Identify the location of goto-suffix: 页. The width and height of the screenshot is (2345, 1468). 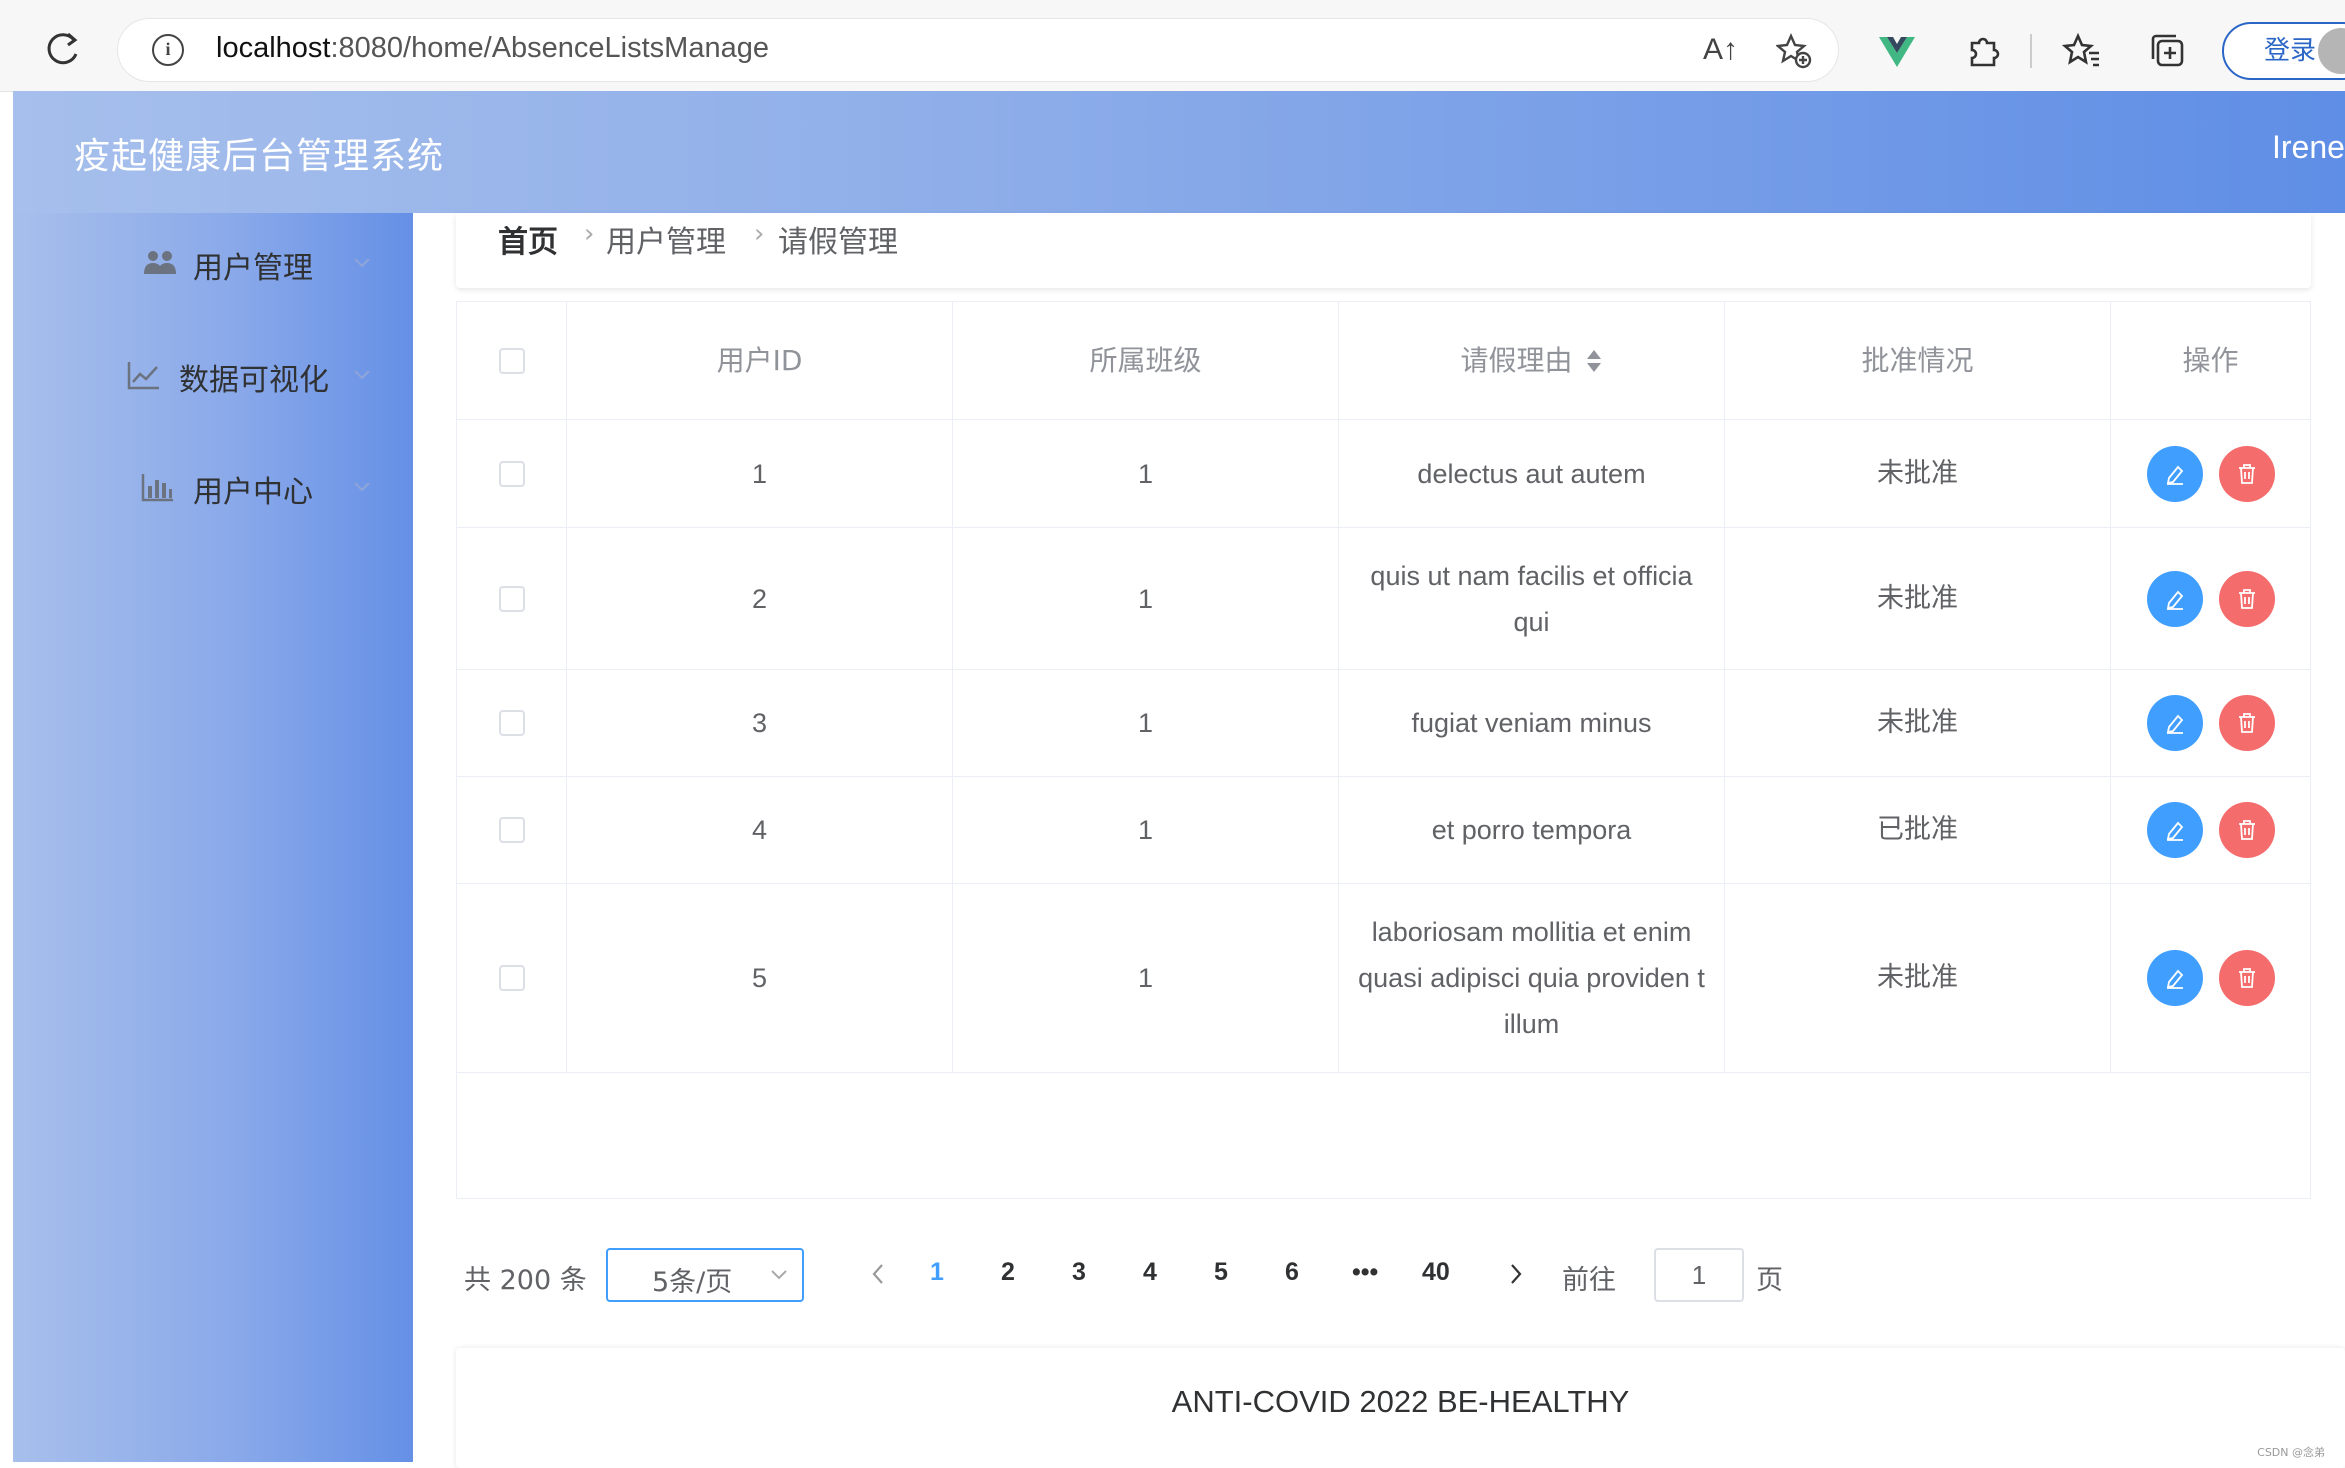
(1769, 1280).